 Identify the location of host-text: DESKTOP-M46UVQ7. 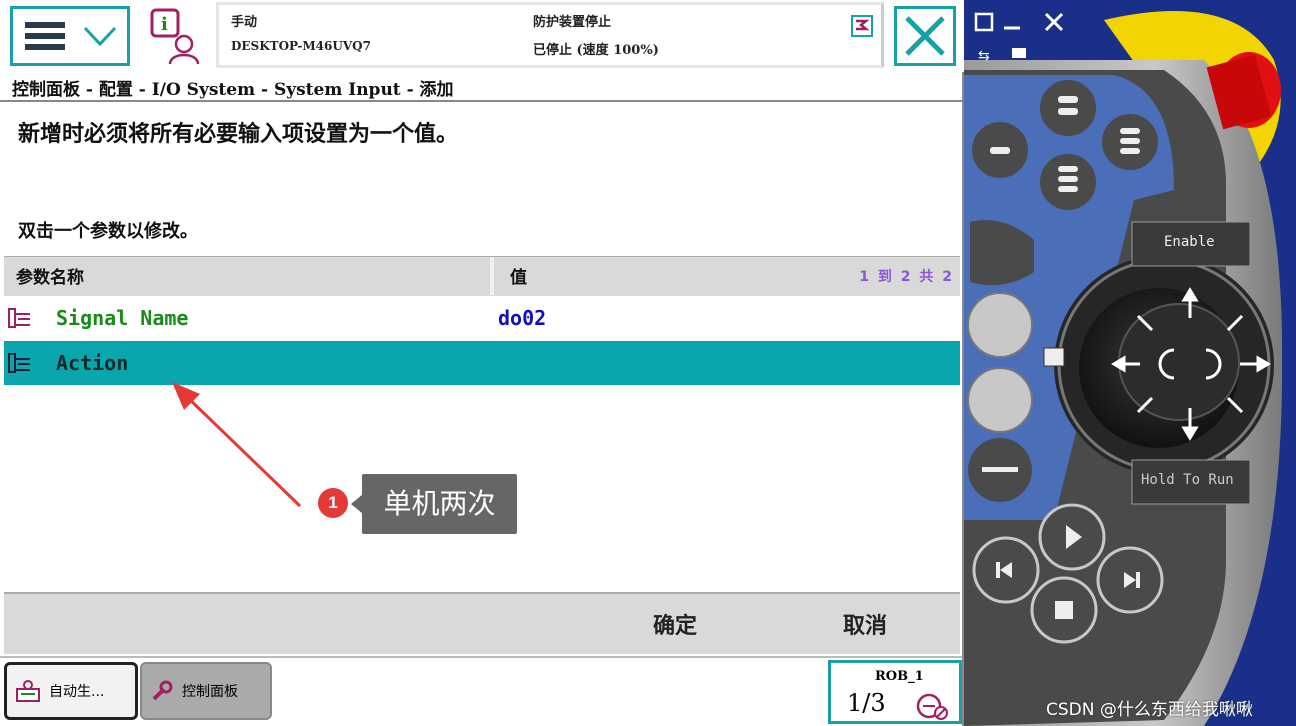
(301, 46).